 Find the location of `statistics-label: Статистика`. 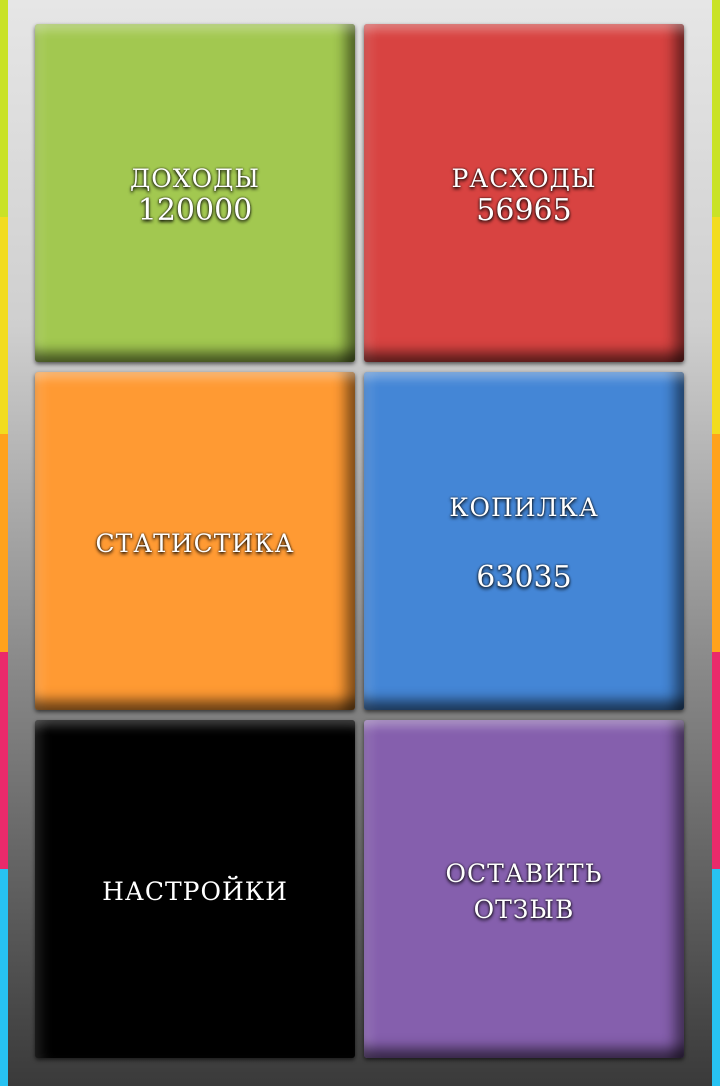

statistics-label: Статистика is located at coordinates (195, 540).